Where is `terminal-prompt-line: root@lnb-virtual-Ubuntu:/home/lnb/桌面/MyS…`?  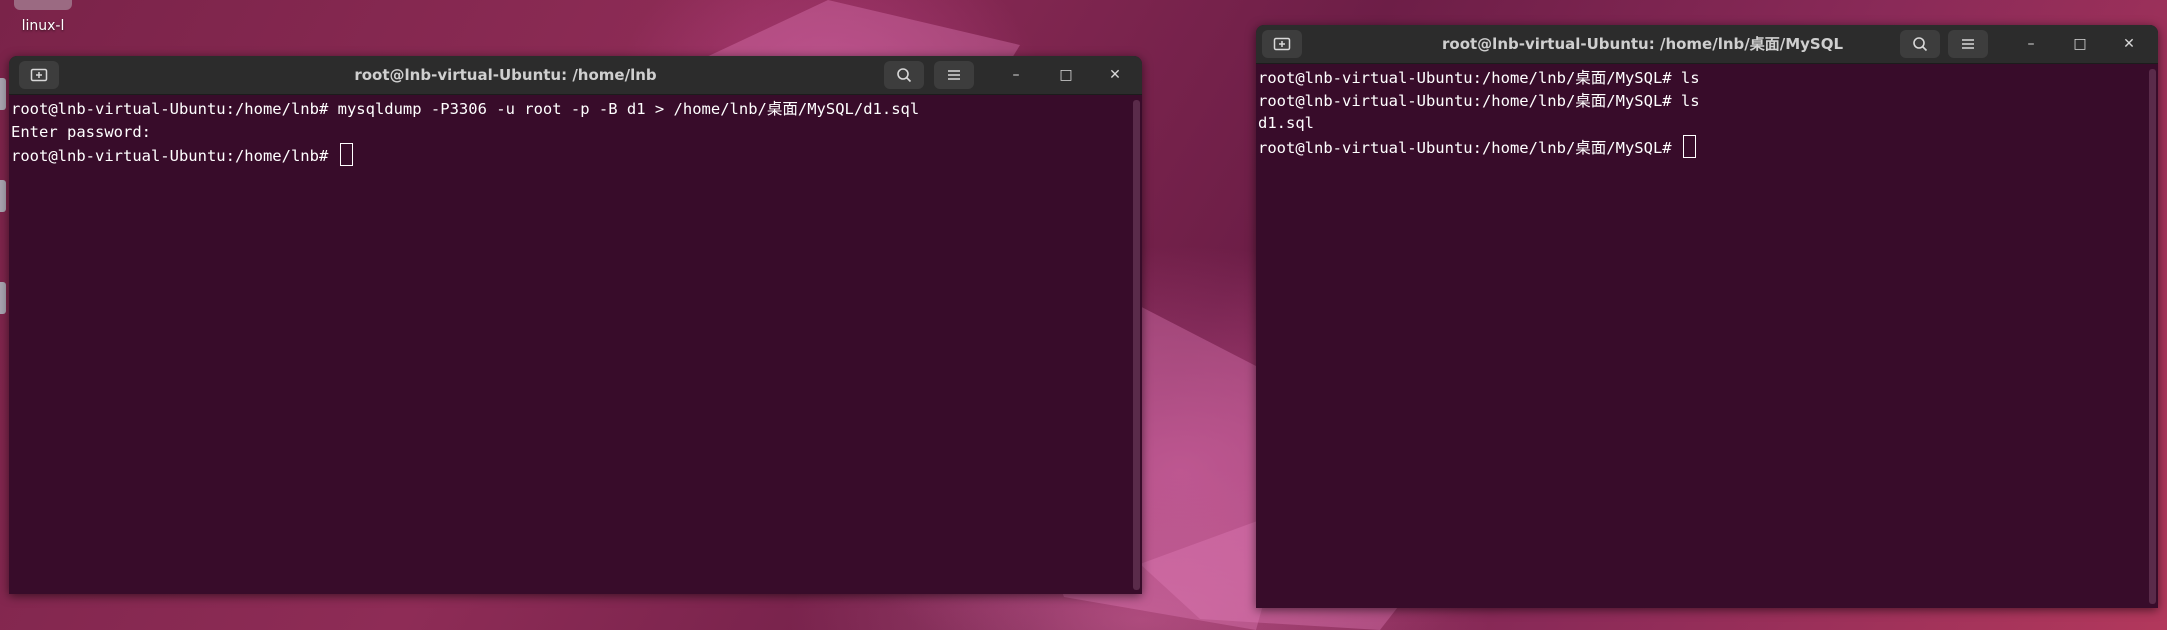 terminal-prompt-line: root@lnb-virtual-Ubuntu:/home/lnb/桌面/MyS… is located at coordinates (1708, 147).